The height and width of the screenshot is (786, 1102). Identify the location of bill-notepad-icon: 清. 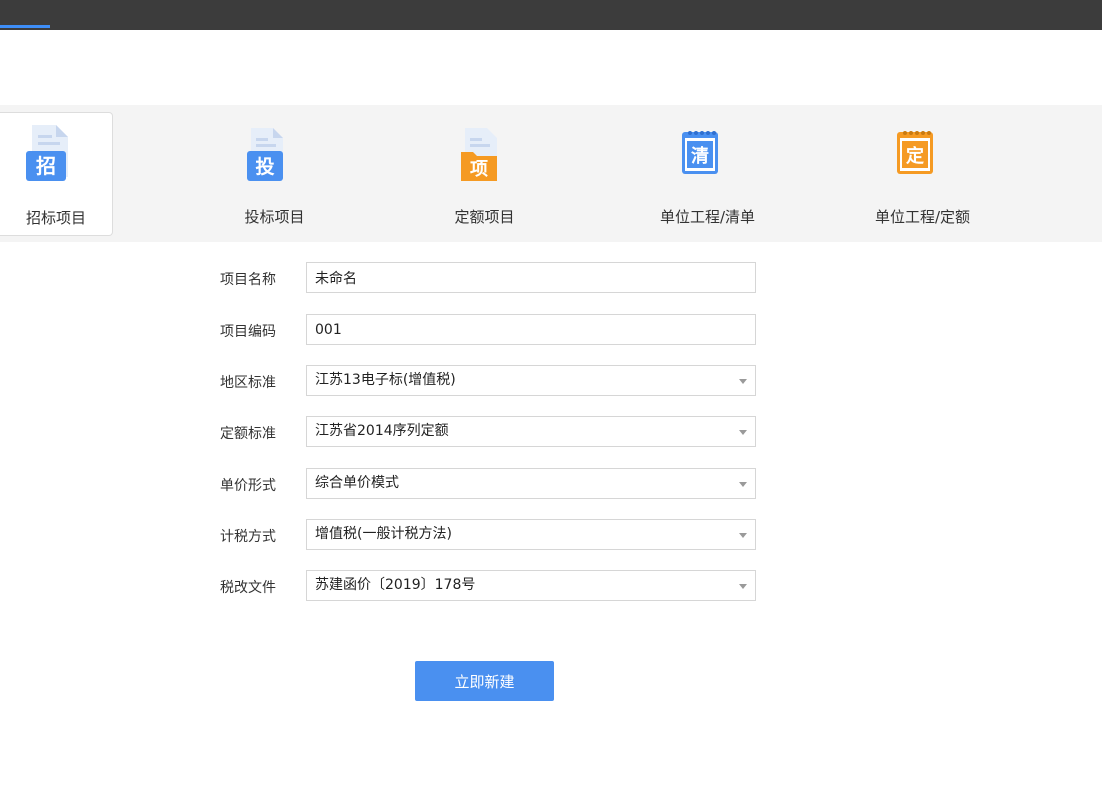
(703, 156).